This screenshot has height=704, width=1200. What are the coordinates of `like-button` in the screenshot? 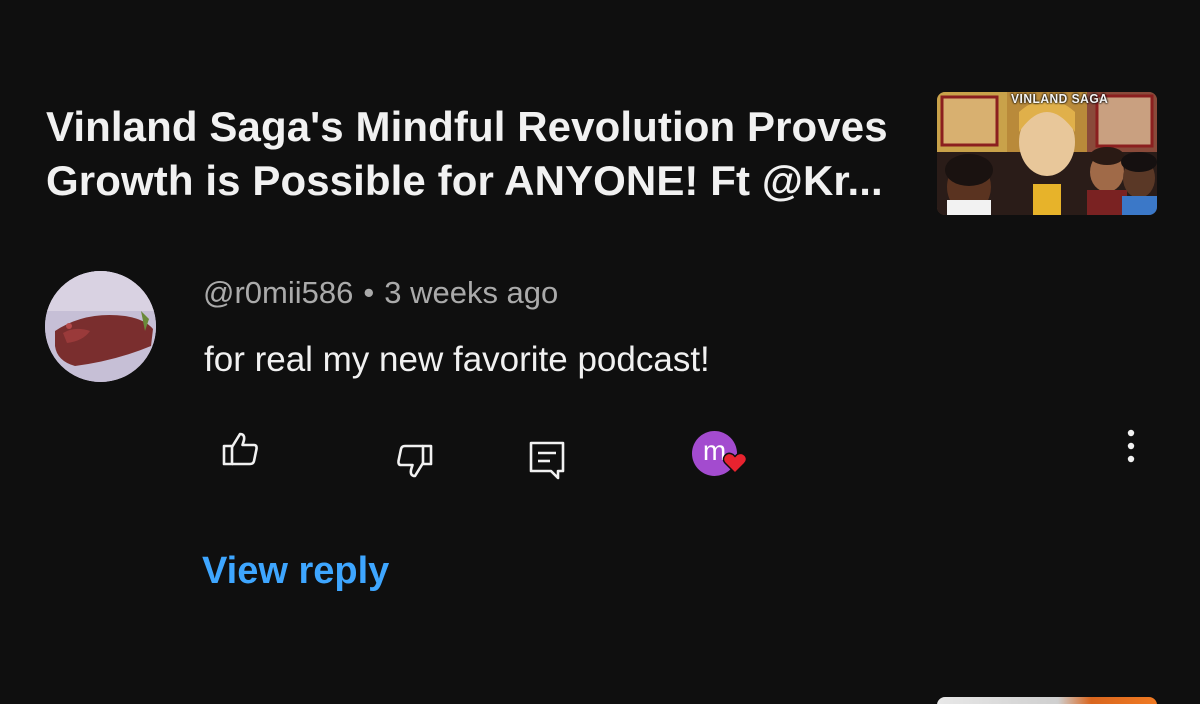 It's located at (241, 450).